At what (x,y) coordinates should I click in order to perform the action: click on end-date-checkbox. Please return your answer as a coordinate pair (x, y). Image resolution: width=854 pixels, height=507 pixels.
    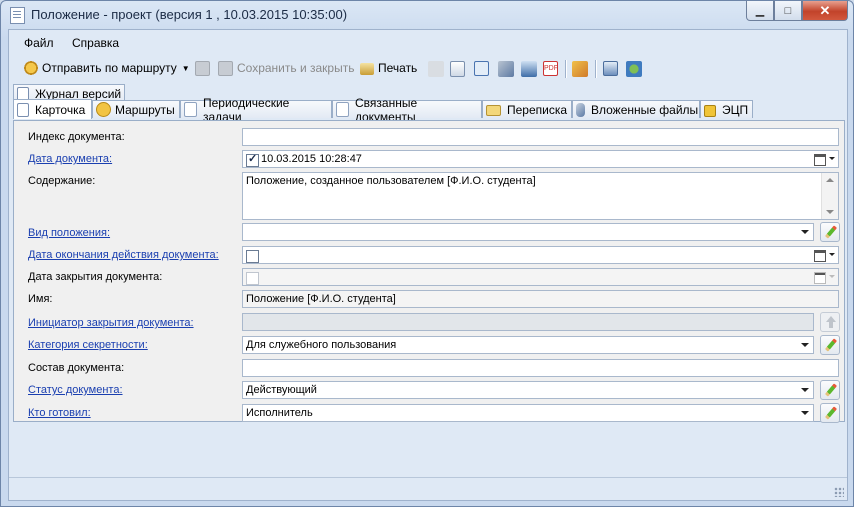
    Looking at the image, I should click on (252, 256).